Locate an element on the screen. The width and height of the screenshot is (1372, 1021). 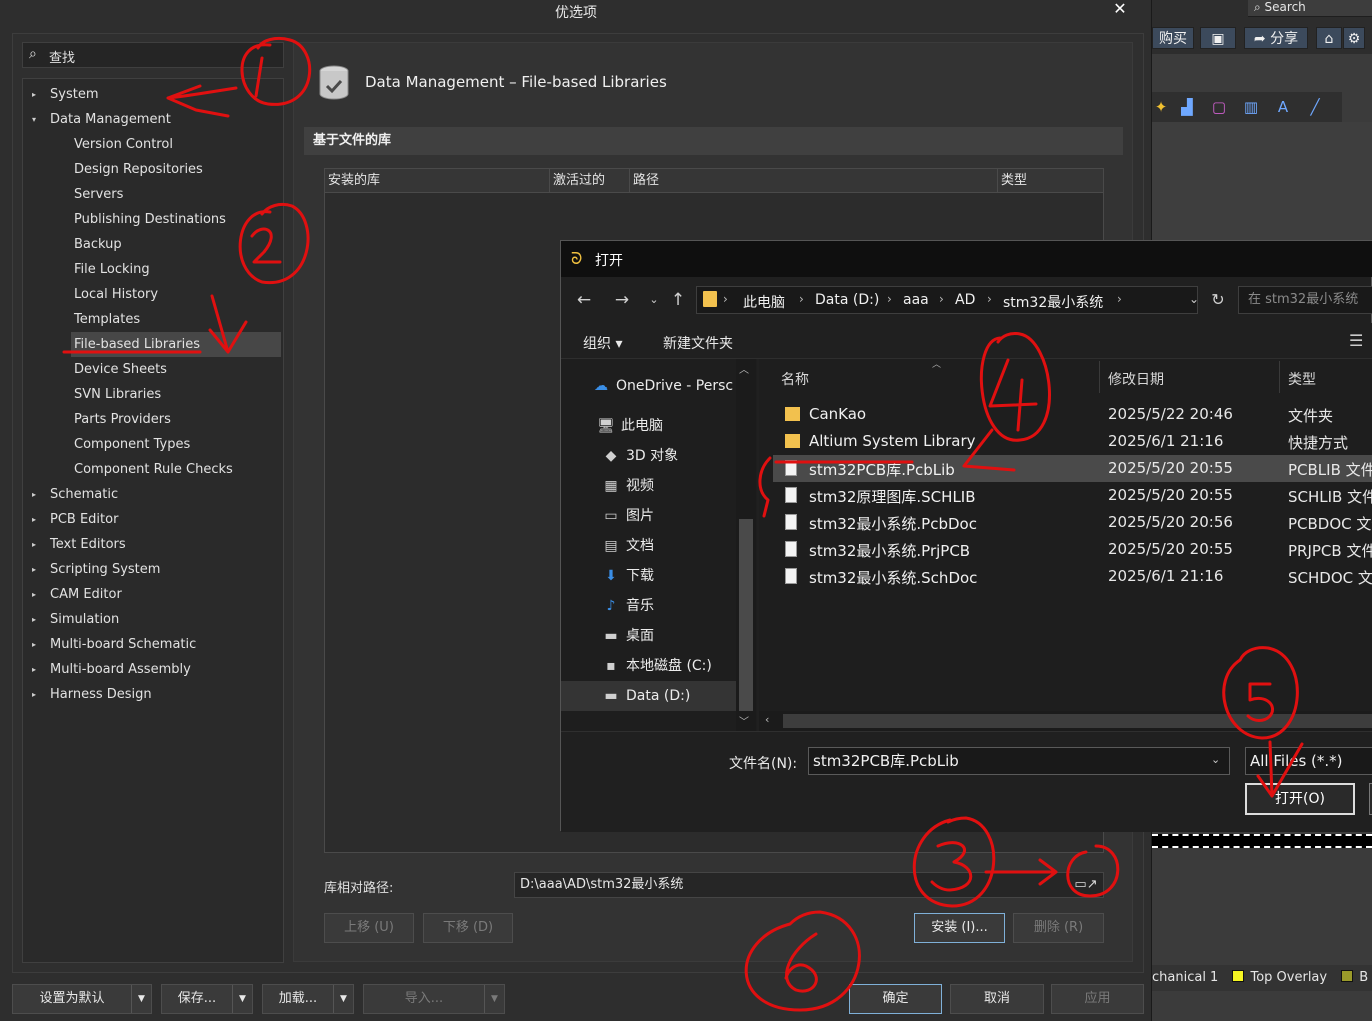
line-icon: ╱ is located at coordinates (1315, 107).